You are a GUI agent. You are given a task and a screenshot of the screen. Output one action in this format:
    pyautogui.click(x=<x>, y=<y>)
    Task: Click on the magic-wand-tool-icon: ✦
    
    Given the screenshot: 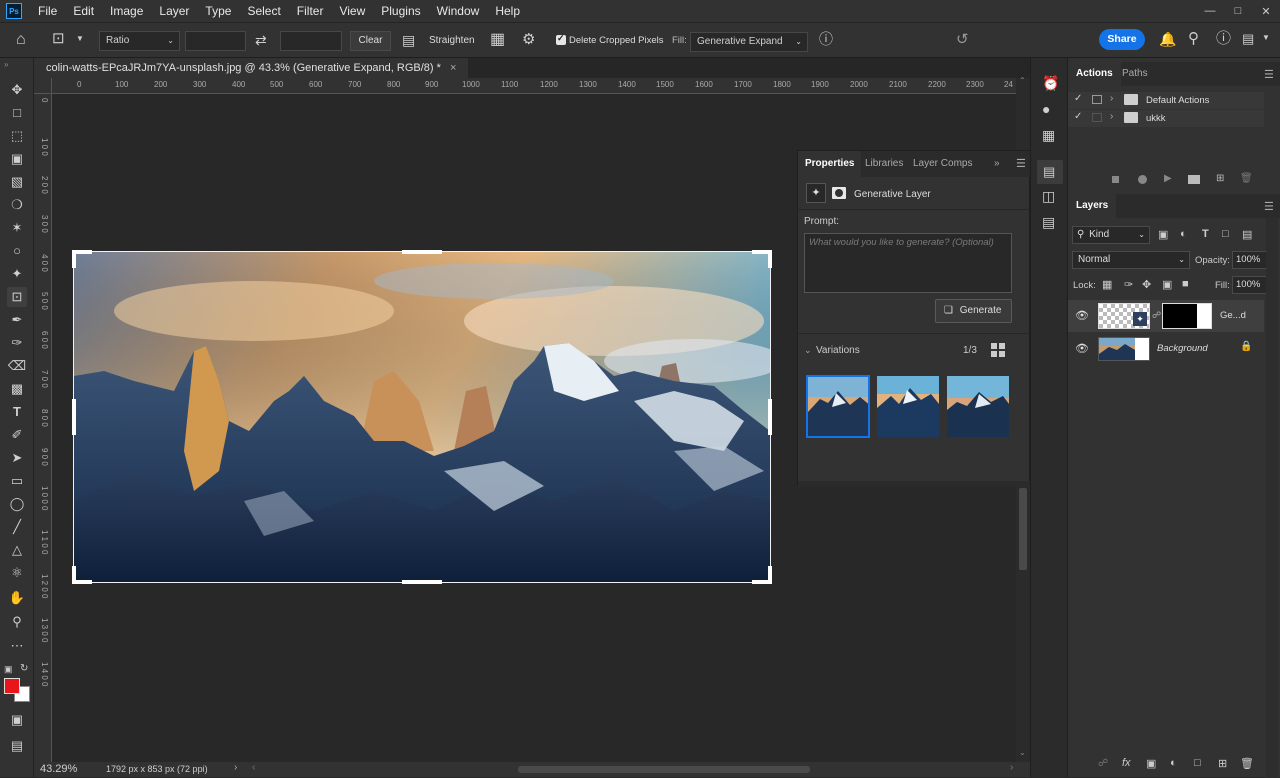 What is the action you would take?
    pyautogui.click(x=17, y=274)
    